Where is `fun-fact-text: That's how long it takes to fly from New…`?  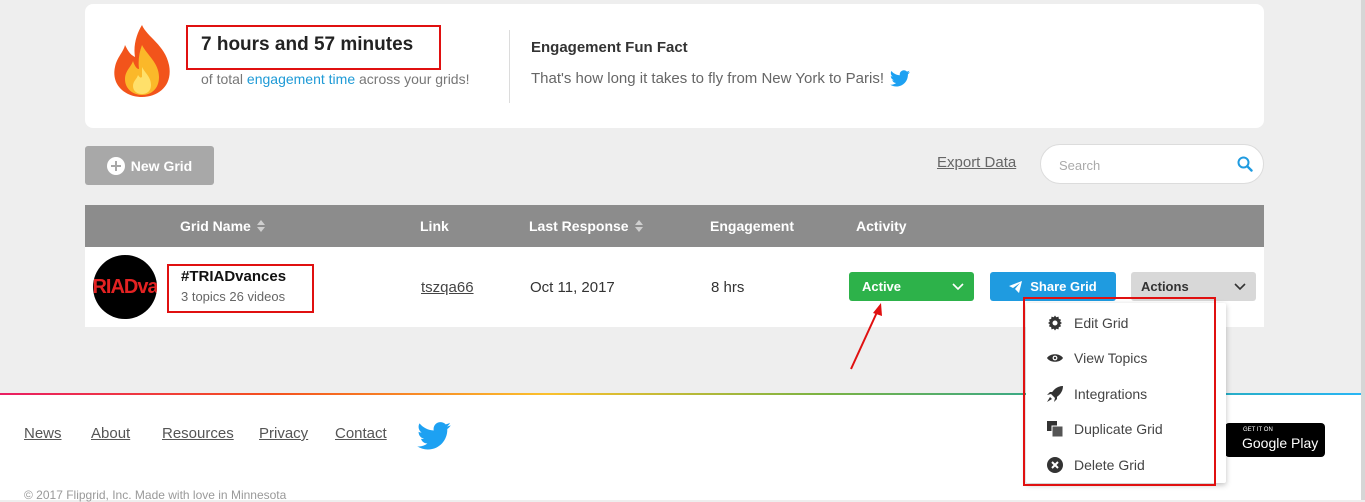
fun-fact-text: That's how long it takes to fly from New… is located at coordinates (708, 78).